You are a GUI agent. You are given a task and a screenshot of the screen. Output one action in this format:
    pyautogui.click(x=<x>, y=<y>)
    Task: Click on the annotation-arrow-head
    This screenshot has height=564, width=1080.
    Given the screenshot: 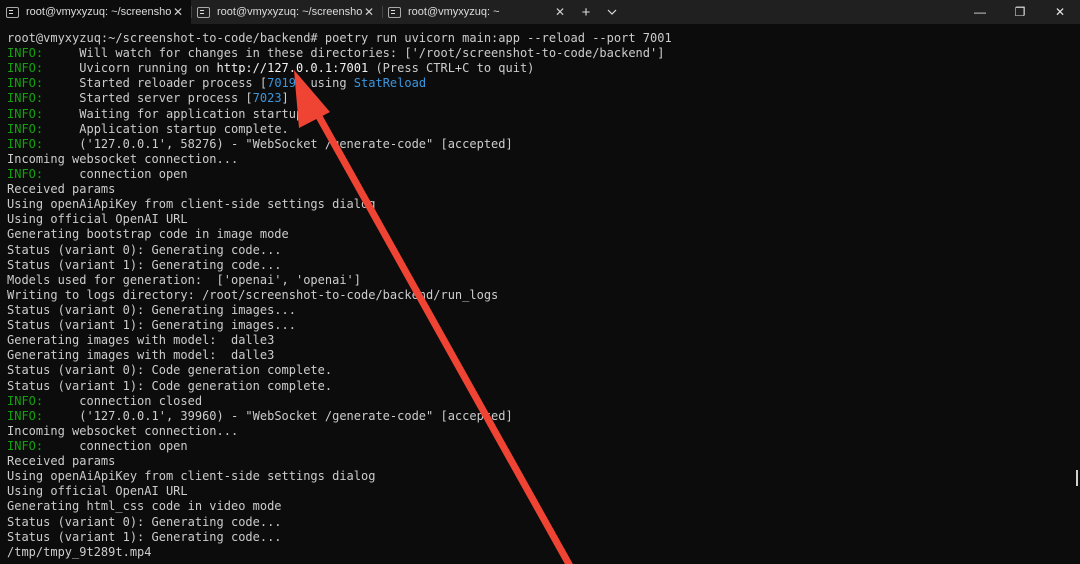 What is the action you would take?
    pyautogui.click(x=312, y=99)
    